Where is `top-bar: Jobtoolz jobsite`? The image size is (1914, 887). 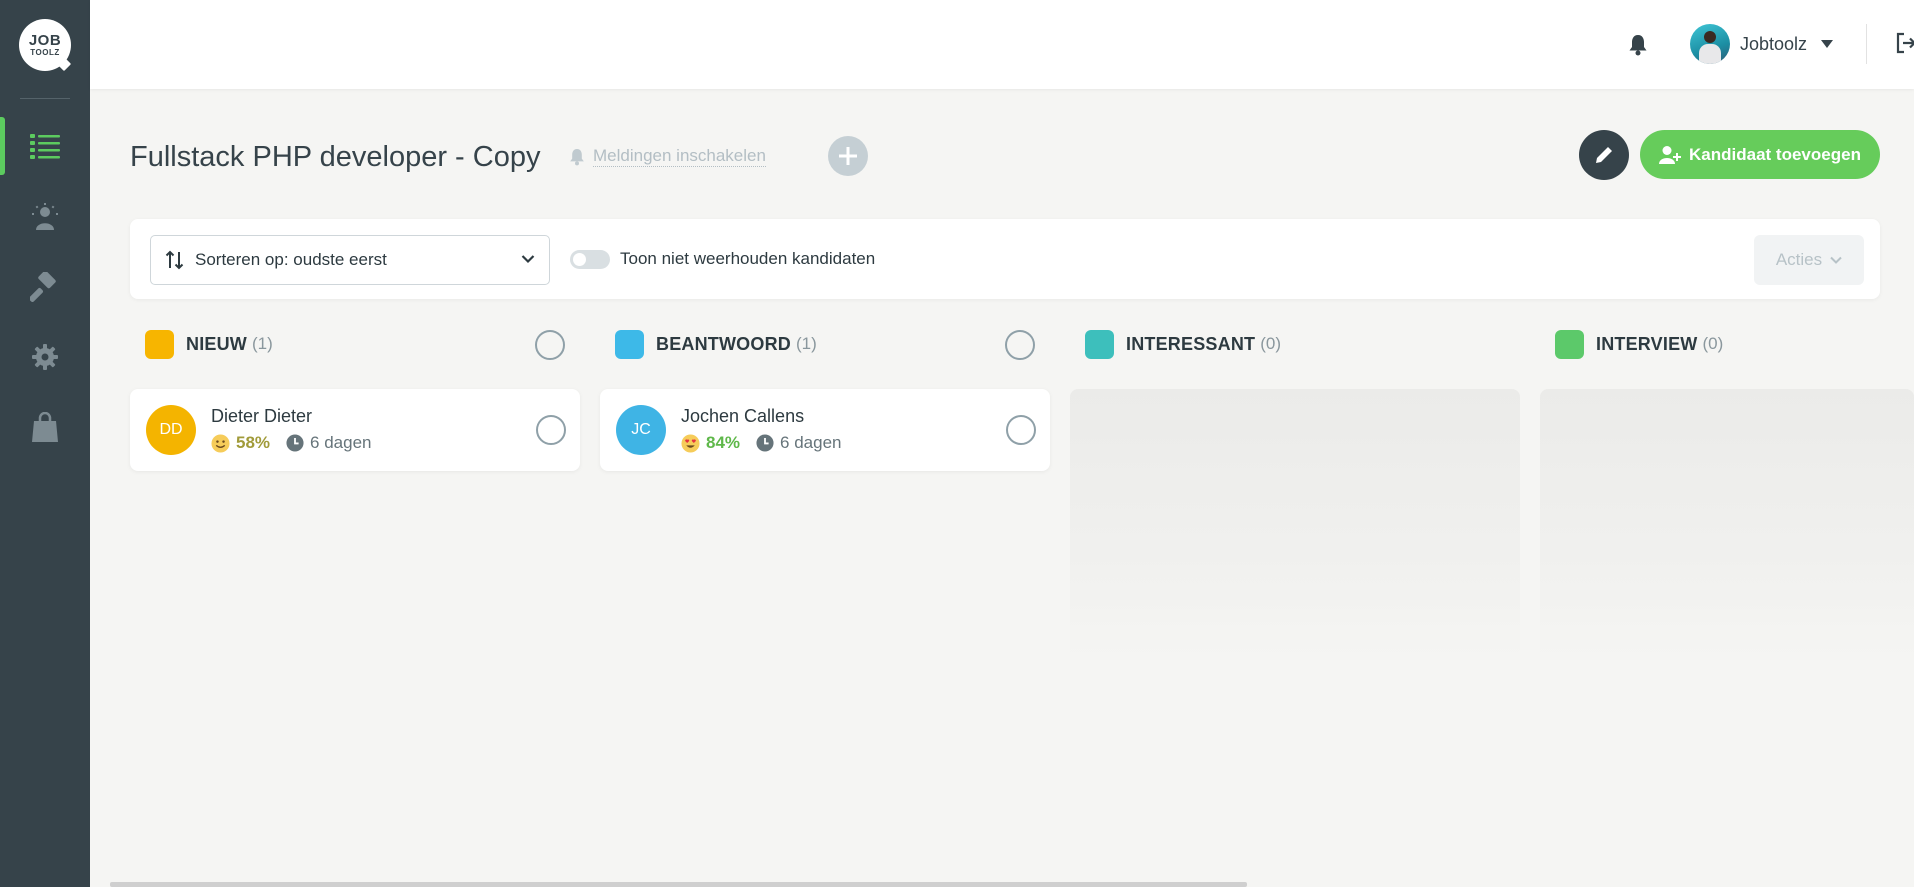 top-bar: Jobtoolz jobsite is located at coordinates (1002, 44).